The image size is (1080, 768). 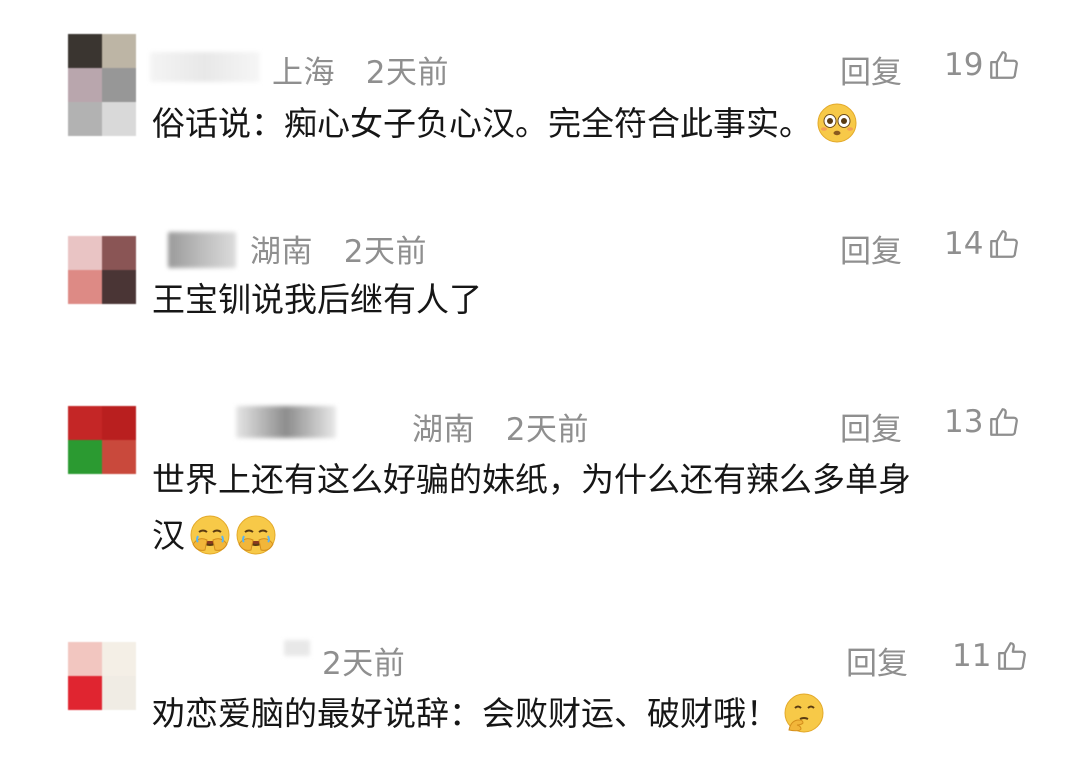 I want to click on comment-body: 汉, so click(x=168, y=535).